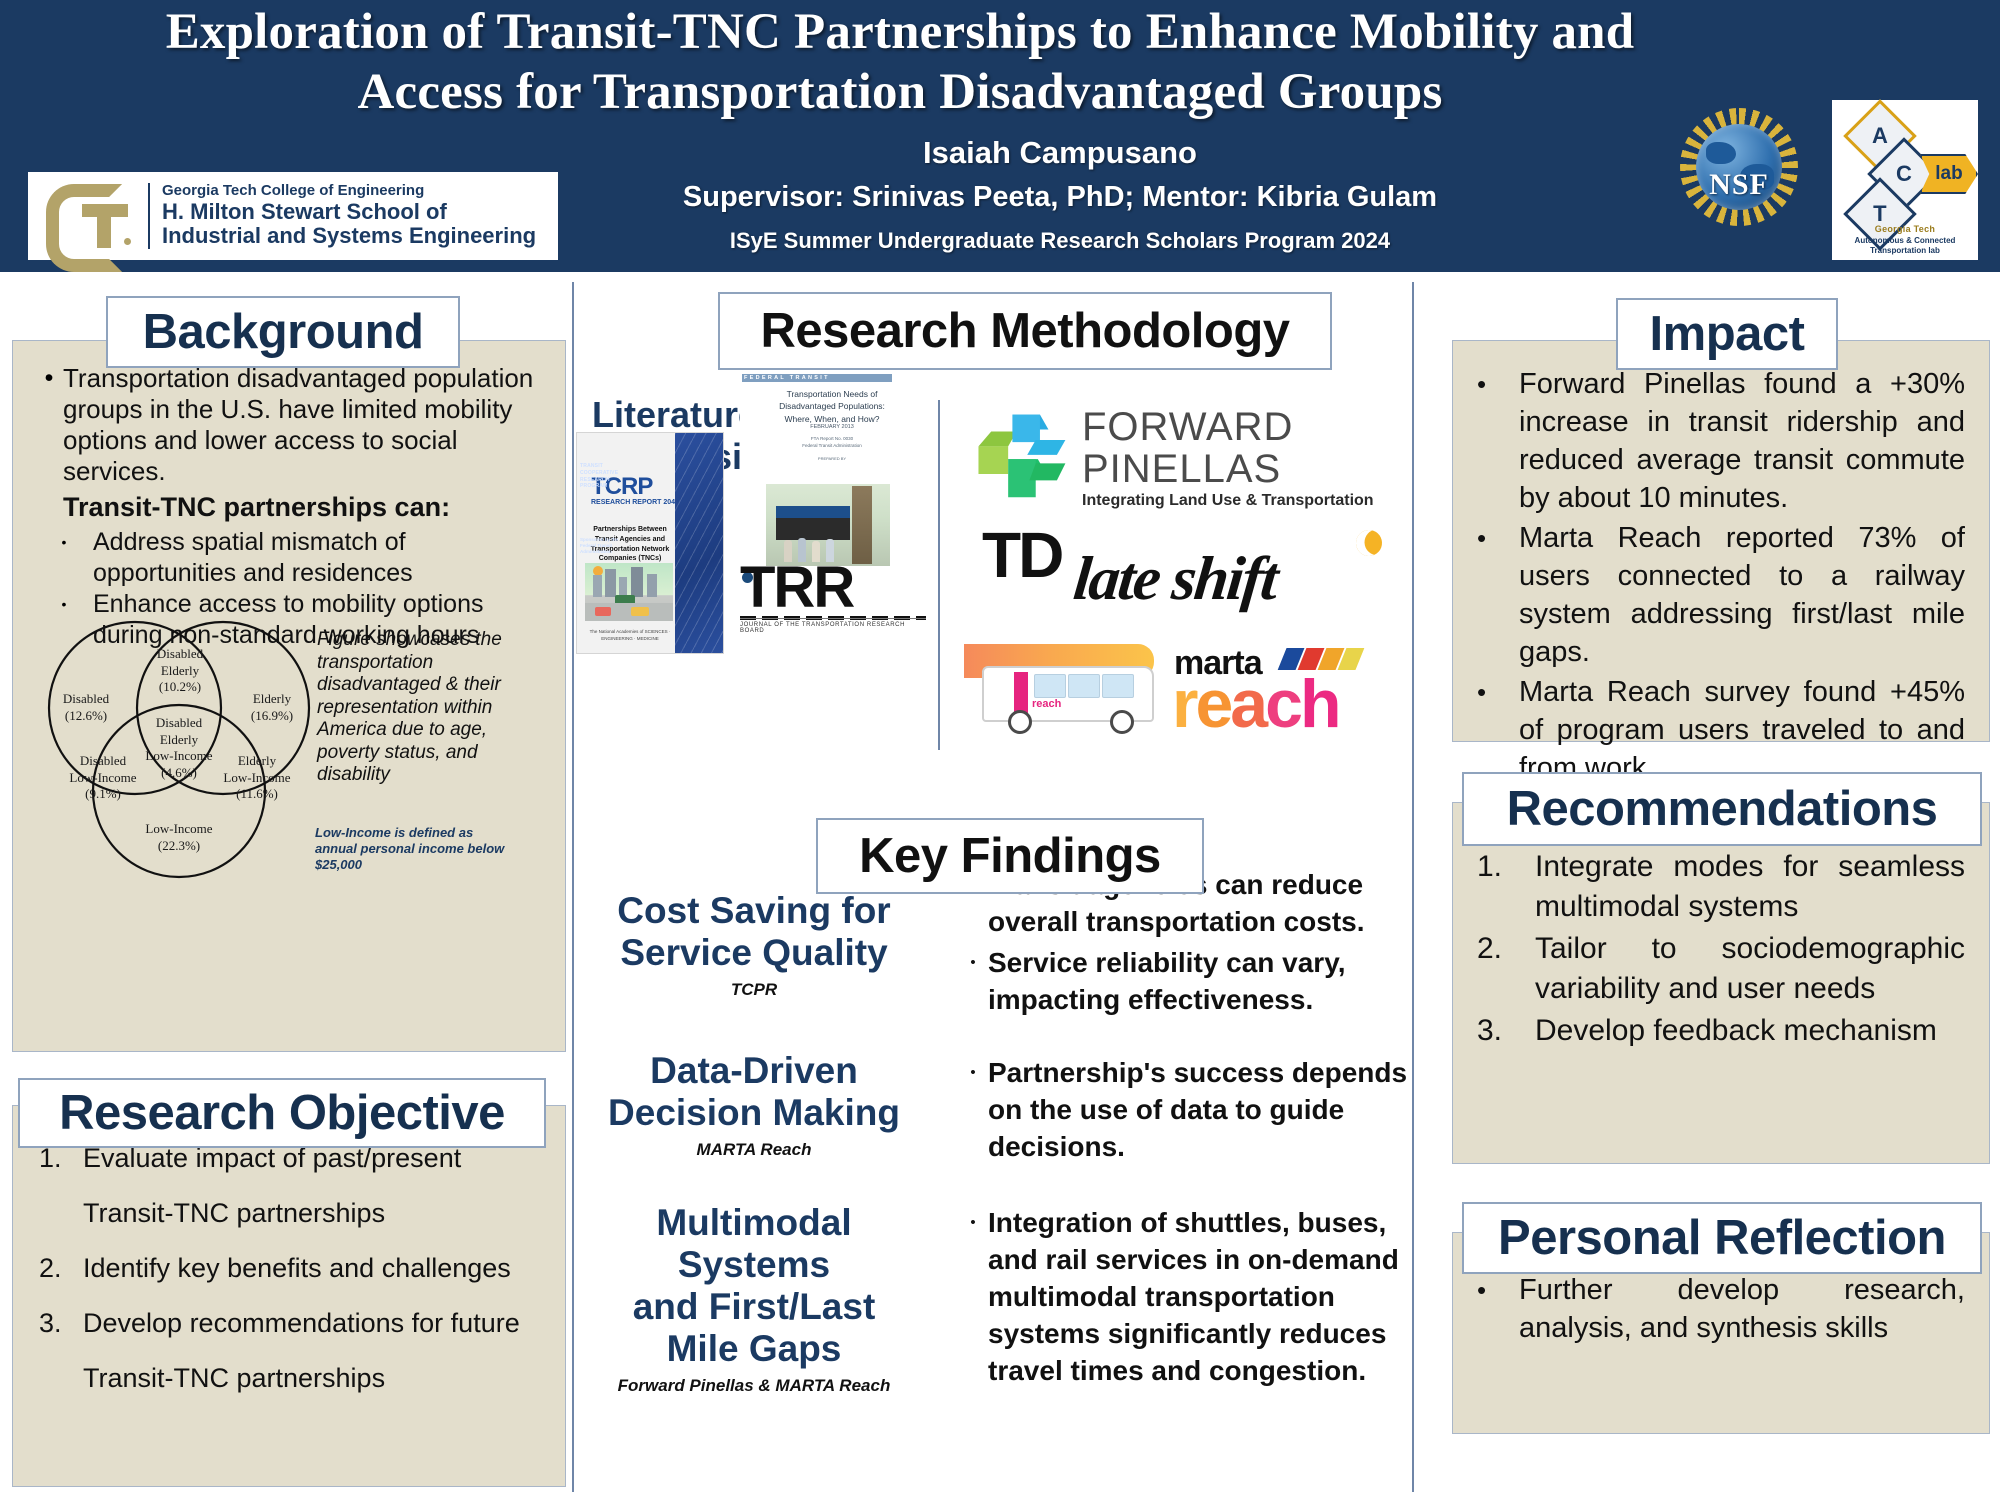 The image size is (2000, 1500). I want to click on venn-label-elderly: Elderly (16.9%), so click(272, 707).